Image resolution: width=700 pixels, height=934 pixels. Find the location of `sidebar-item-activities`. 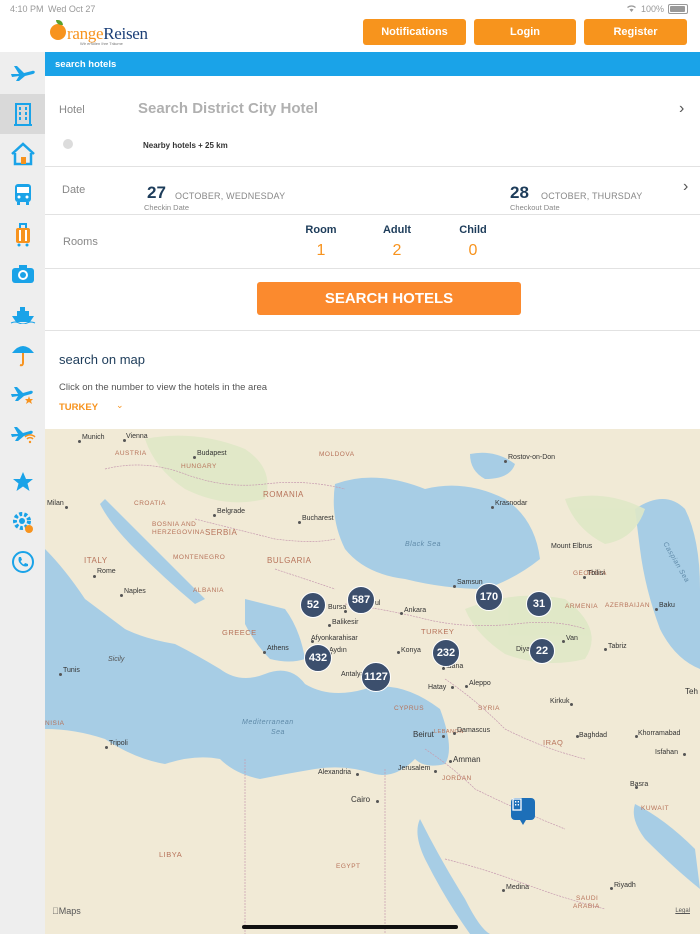

sidebar-item-activities is located at coordinates (22, 274).